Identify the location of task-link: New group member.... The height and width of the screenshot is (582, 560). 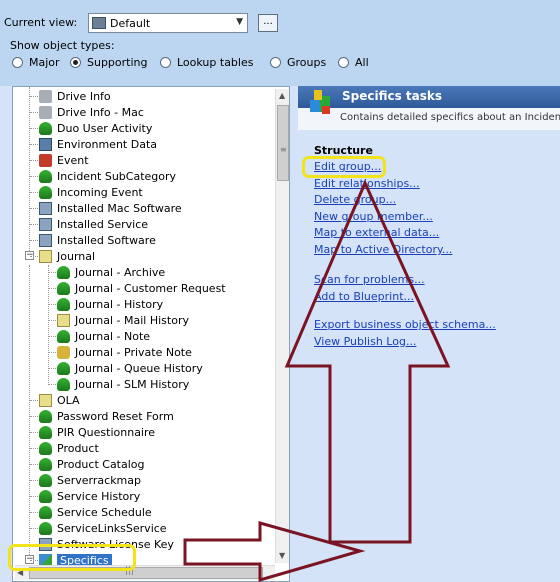
(373, 216).